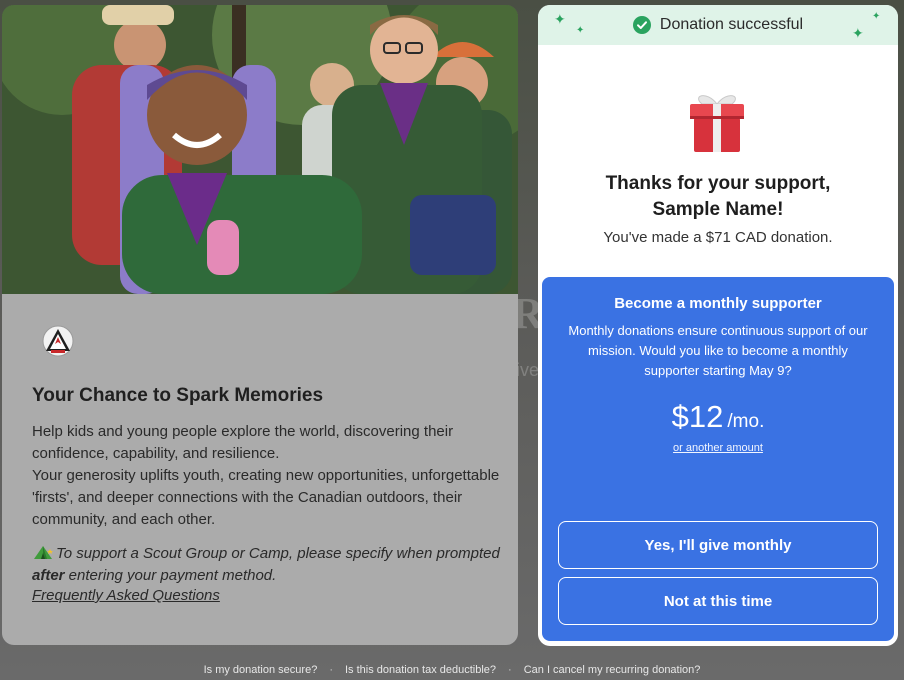  What do you see at coordinates (420, 670) in the screenshot?
I see `faq-tax-link: Is this donation tax deductible?` at bounding box center [420, 670].